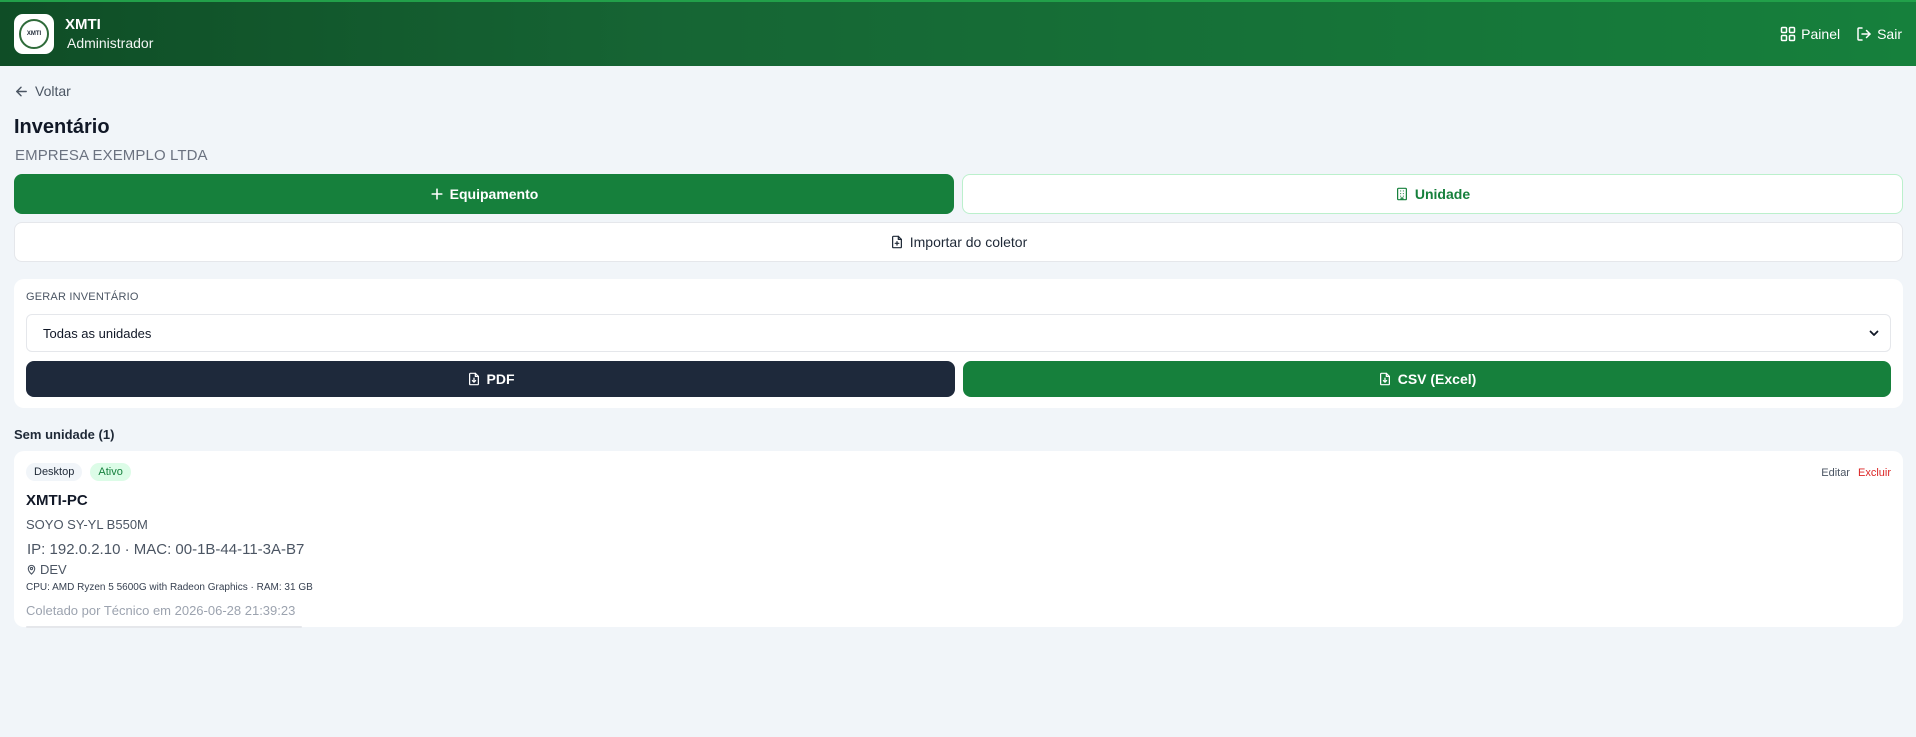 The image size is (1916, 737). I want to click on plus-icon, so click(437, 194).